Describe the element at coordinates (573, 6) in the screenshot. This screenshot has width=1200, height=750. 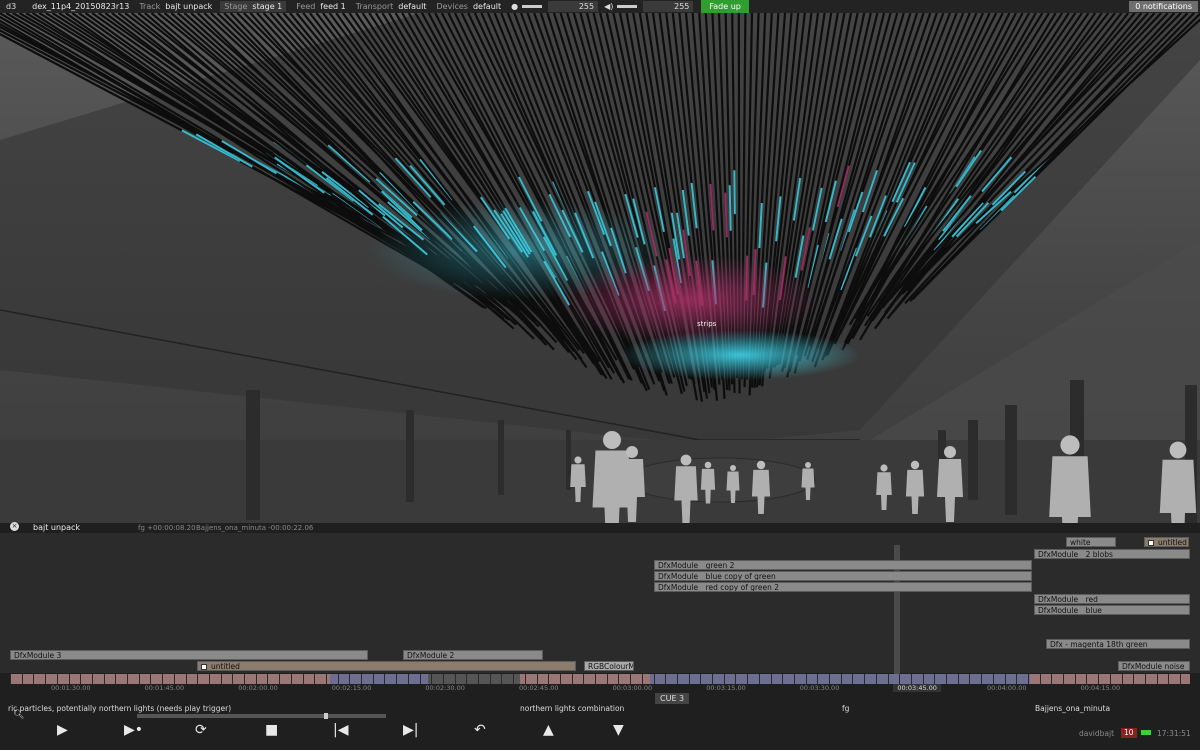
I see `brightness-value: 255` at that location.